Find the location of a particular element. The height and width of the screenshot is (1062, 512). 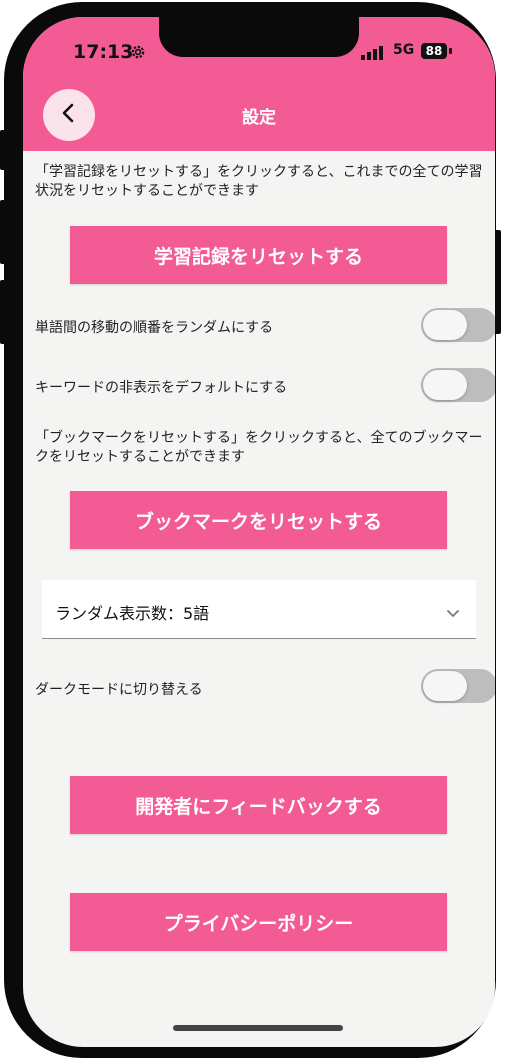

reset-history-button: 学習記録をリセットする is located at coordinates (258, 255).